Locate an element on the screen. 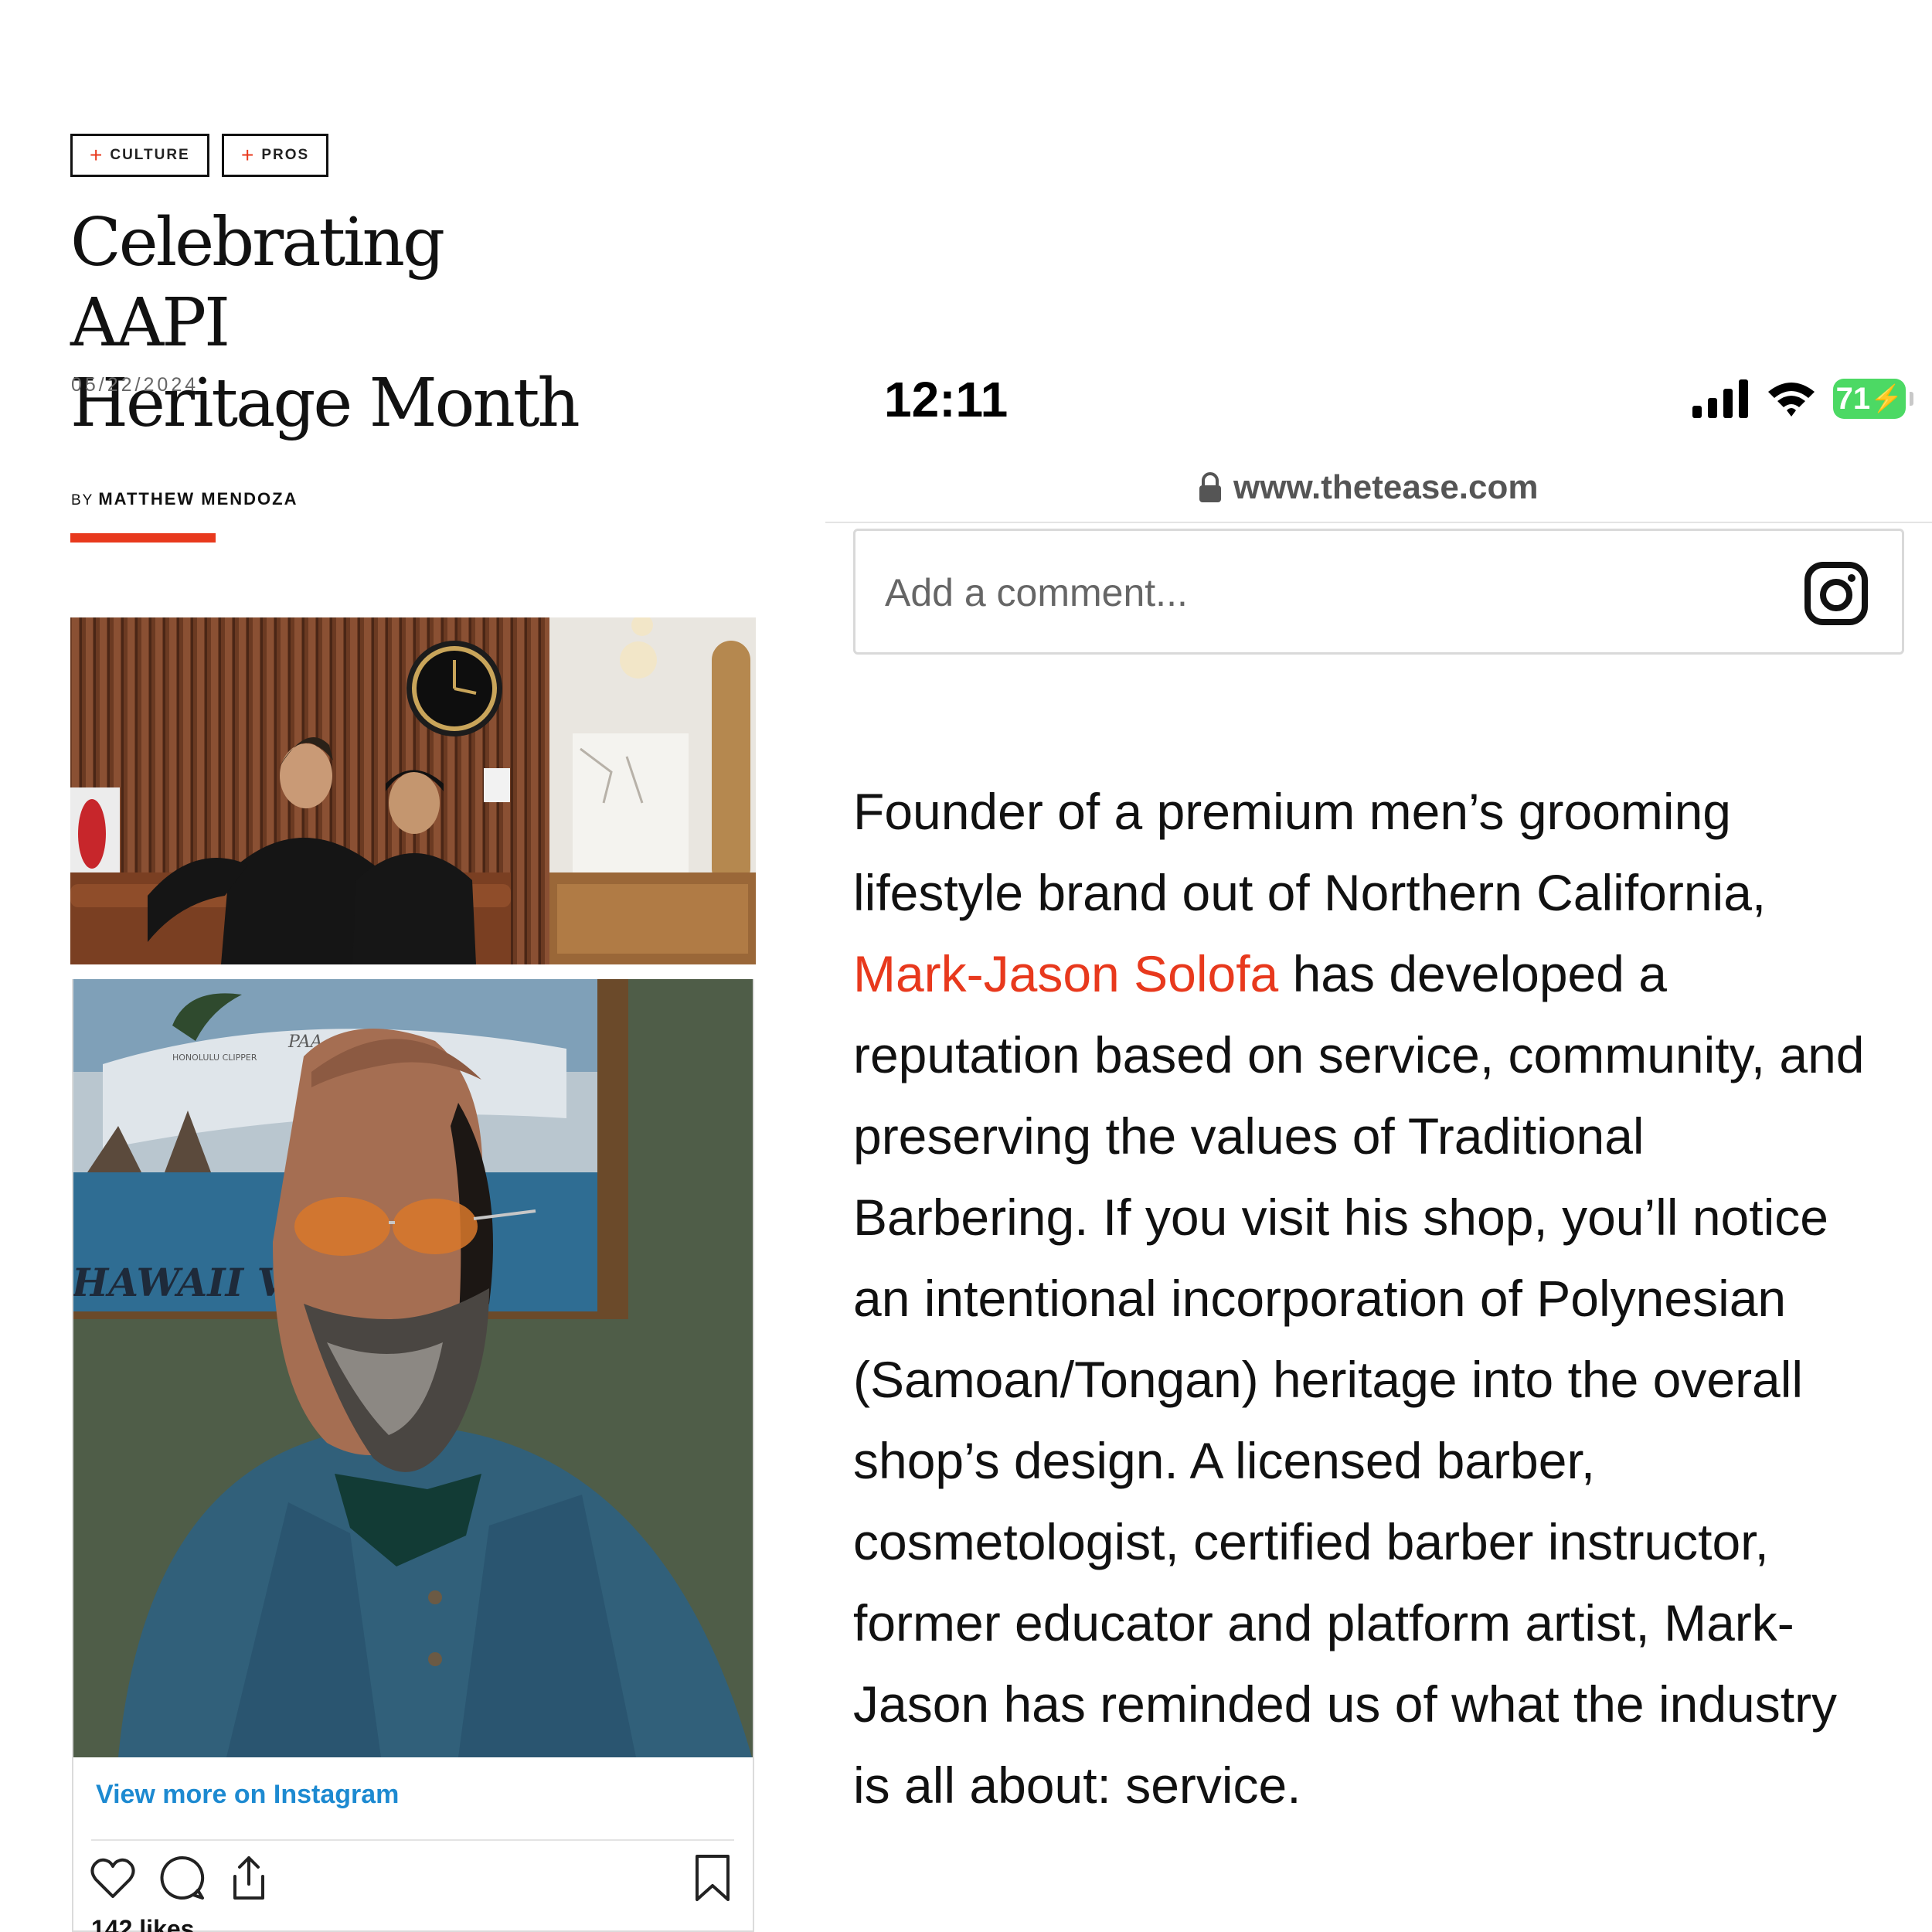  view-more-instagram-link: View more on Instagram is located at coordinates (248, 1795).